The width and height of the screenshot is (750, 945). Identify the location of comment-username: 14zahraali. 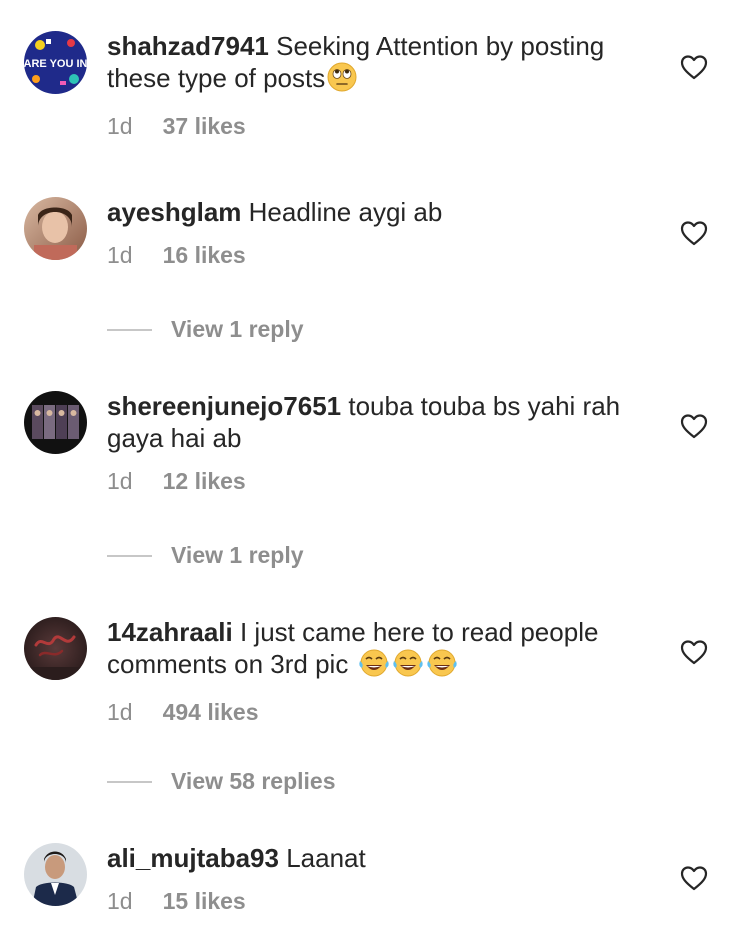
(170, 632).